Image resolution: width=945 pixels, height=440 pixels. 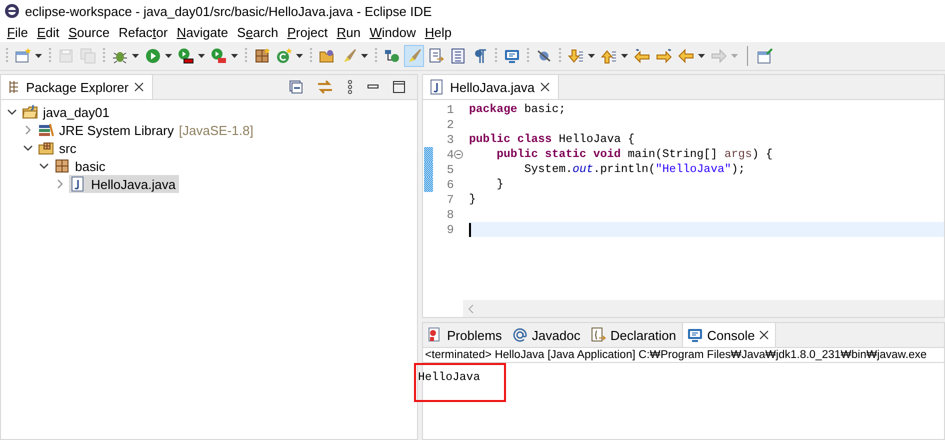 What do you see at coordinates (327, 56) in the screenshot?
I see `folder-icon` at bounding box center [327, 56].